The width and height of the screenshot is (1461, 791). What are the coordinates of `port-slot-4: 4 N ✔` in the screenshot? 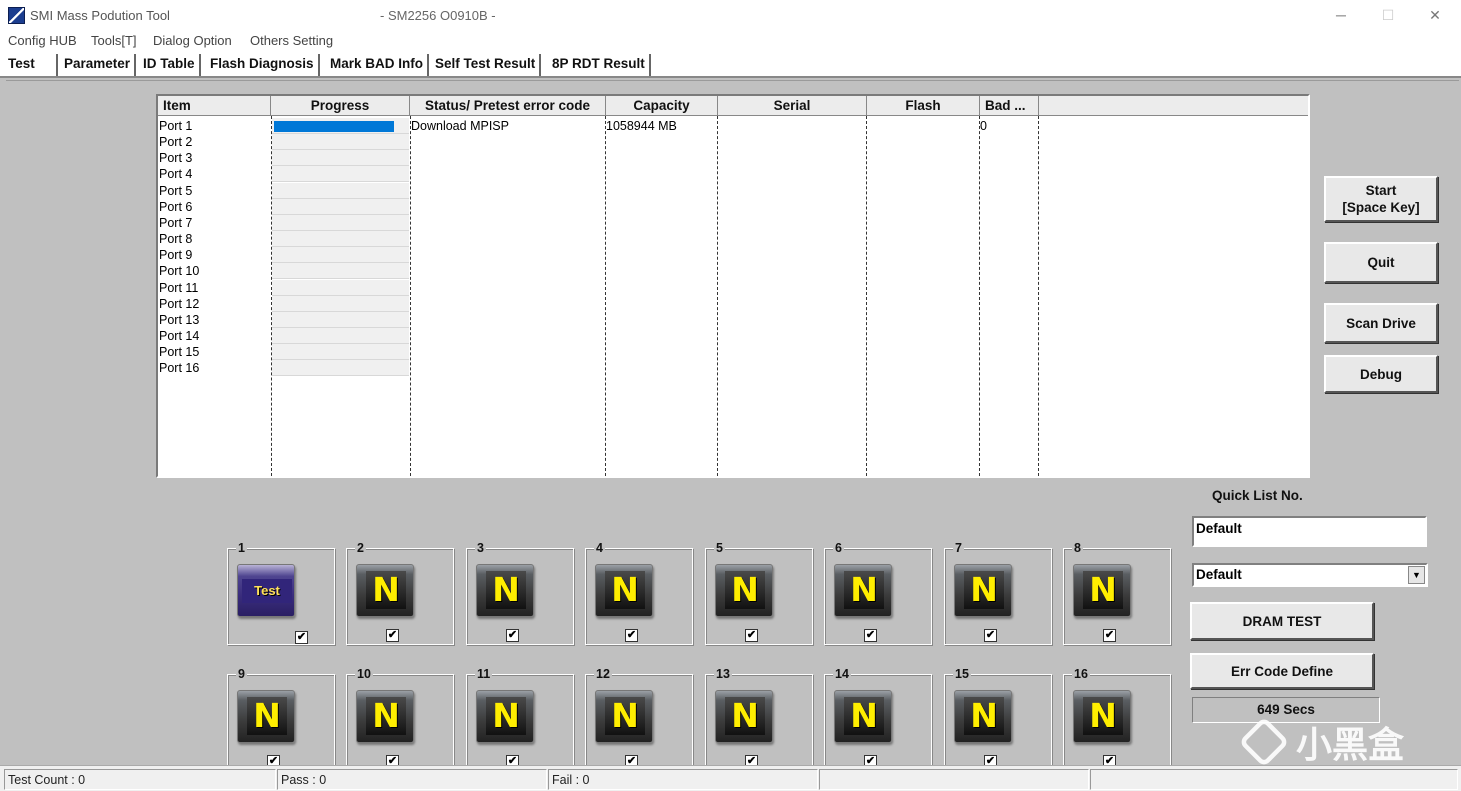 It's located at (639, 593).